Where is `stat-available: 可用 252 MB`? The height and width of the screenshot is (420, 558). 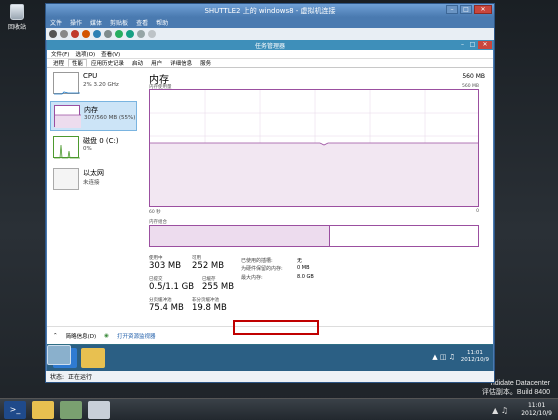 stat-available: 可用 252 MB is located at coordinates (208, 263).